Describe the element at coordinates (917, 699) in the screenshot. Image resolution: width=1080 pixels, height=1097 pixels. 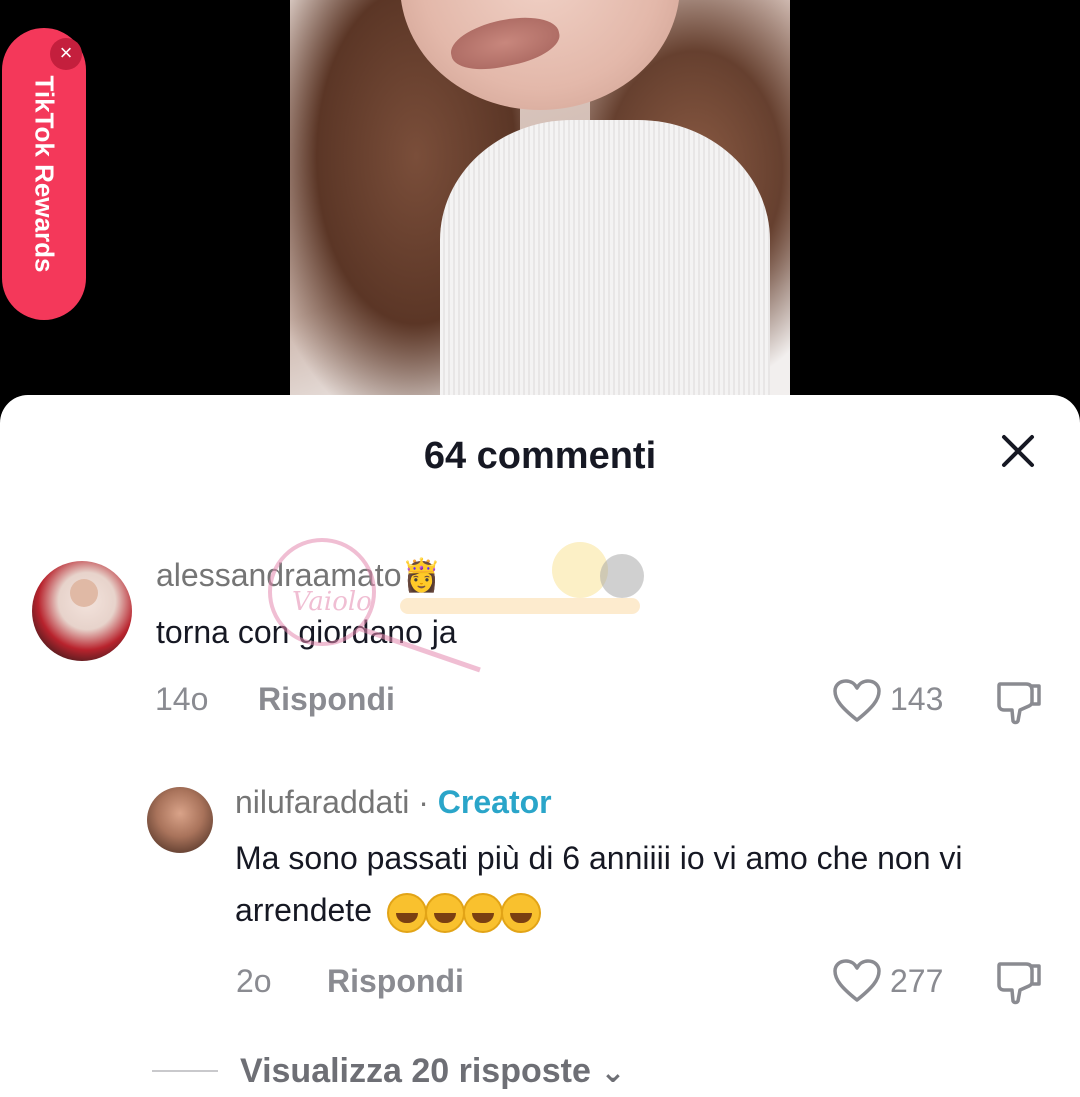
I see `like-count: 143` at that location.